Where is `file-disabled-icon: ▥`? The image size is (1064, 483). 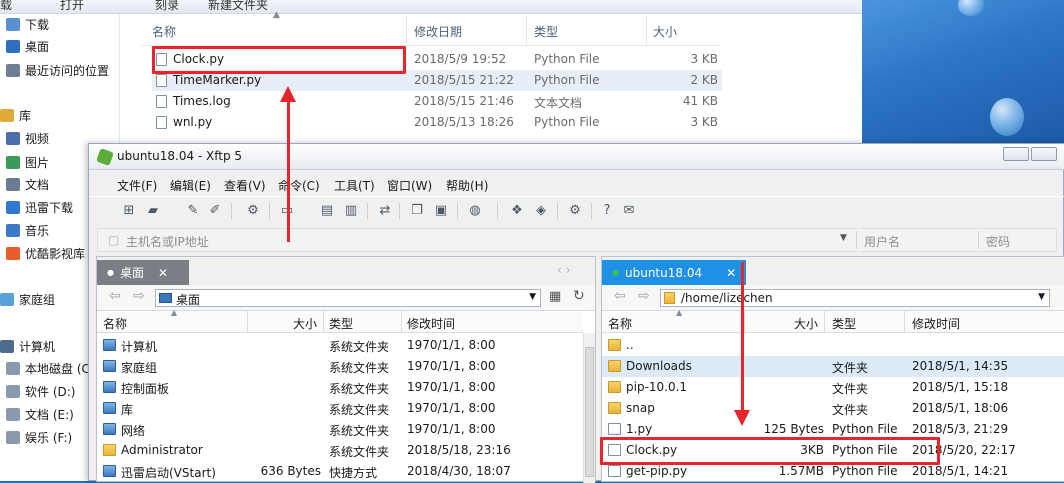
file-disabled-icon: ▥ is located at coordinates (351, 211).